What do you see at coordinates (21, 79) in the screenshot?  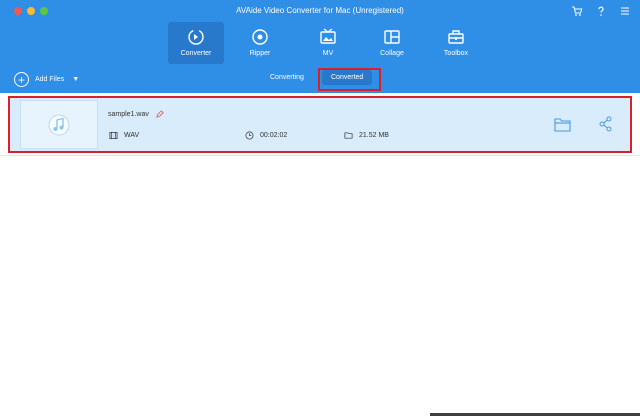 I see `plus-icon: +` at bounding box center [21, 79].